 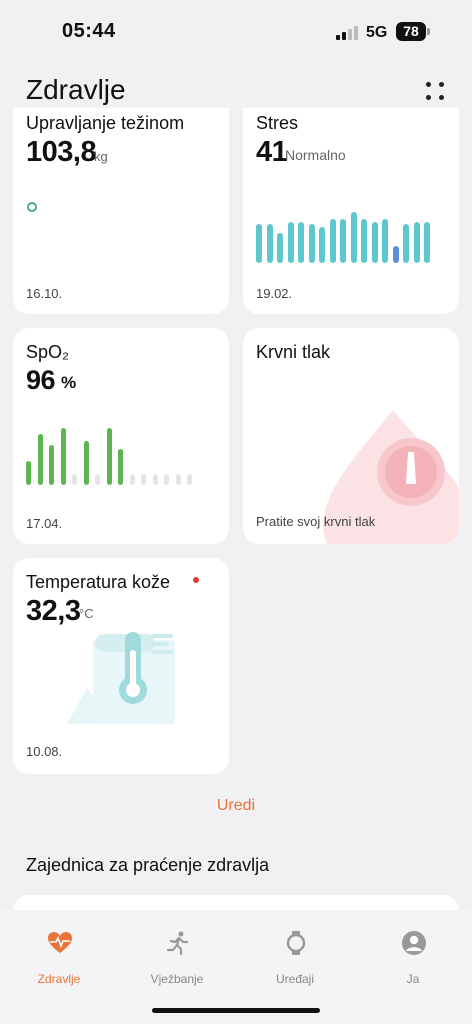 I want to click on stress-value: 41, so click(x=272, y=152).